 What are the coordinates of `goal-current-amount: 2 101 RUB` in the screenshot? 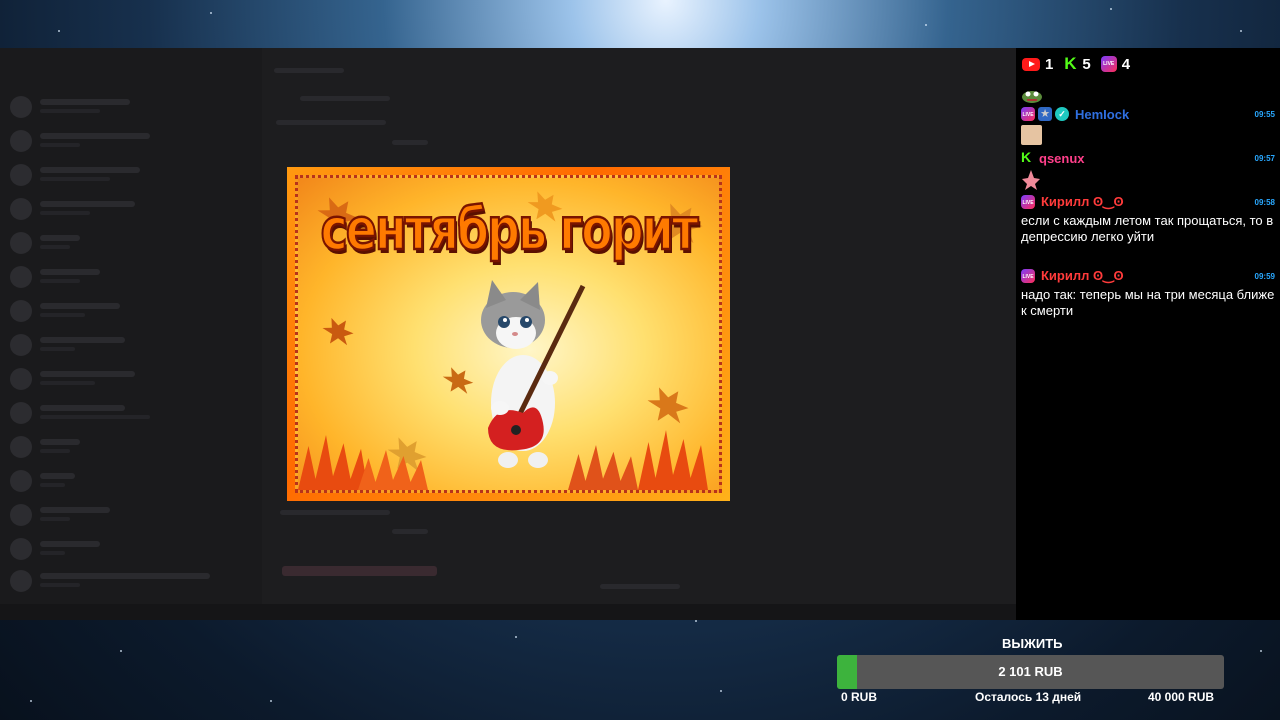 It's located at (1030, 671).